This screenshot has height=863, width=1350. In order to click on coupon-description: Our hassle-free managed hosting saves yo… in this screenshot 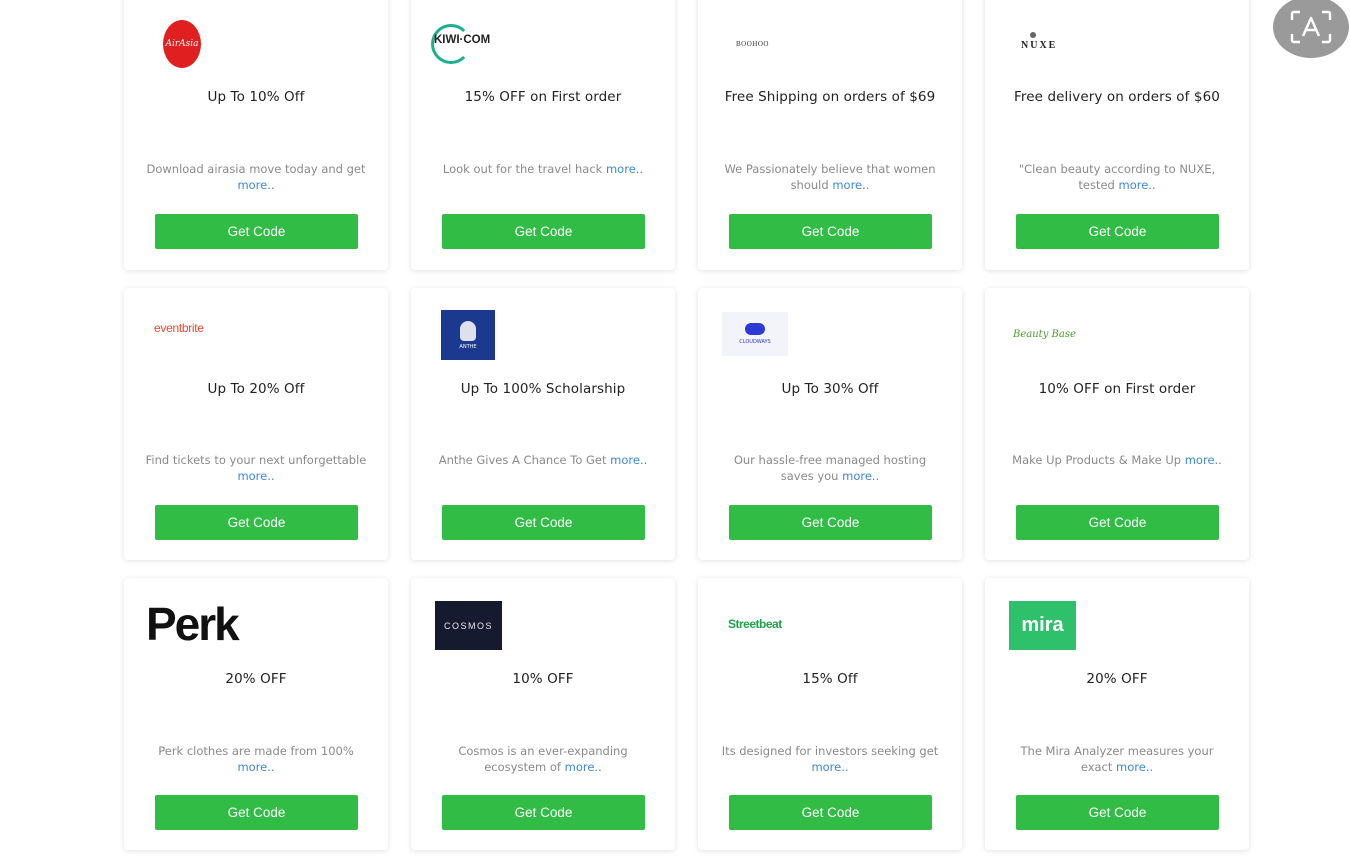, I will do `click(830, 468)`.